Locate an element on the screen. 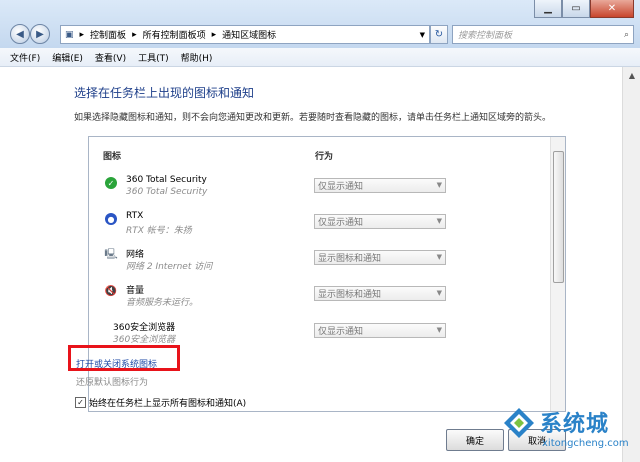 The height and width of the screenshot is (462, 640). address-bar: ▣ ▸ 控制面板 ▸ 所有控制面板项 ▸ 通知区域图标 ▼ is located at coordinates (245, 34).